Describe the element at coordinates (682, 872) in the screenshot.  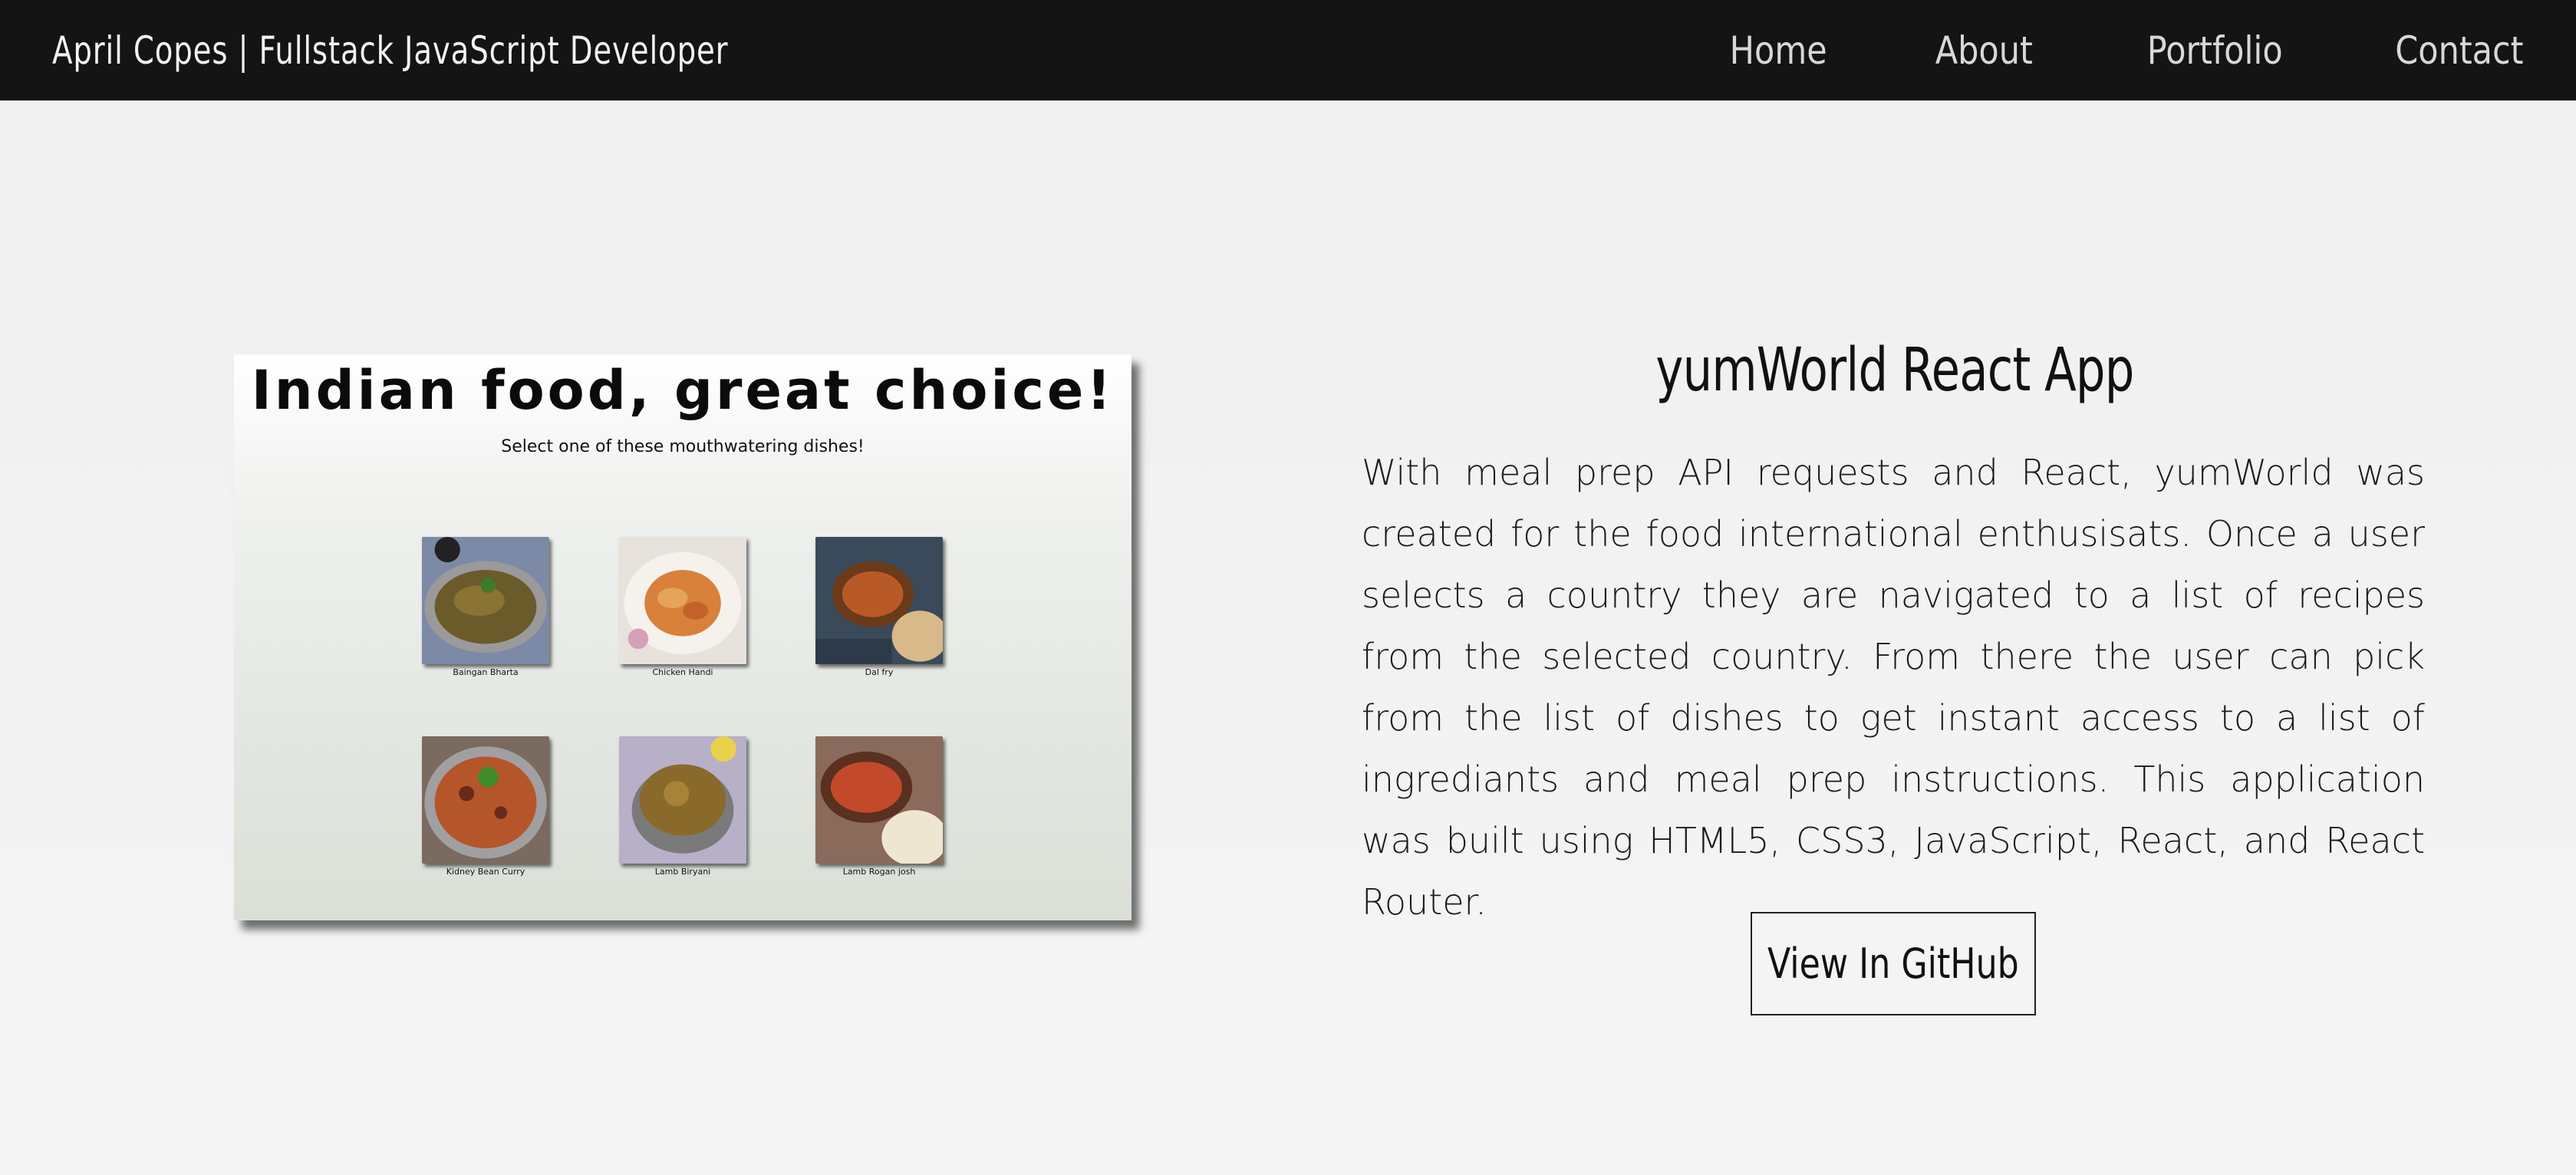
I see `dish-name: Lamb Biryani` at that location.